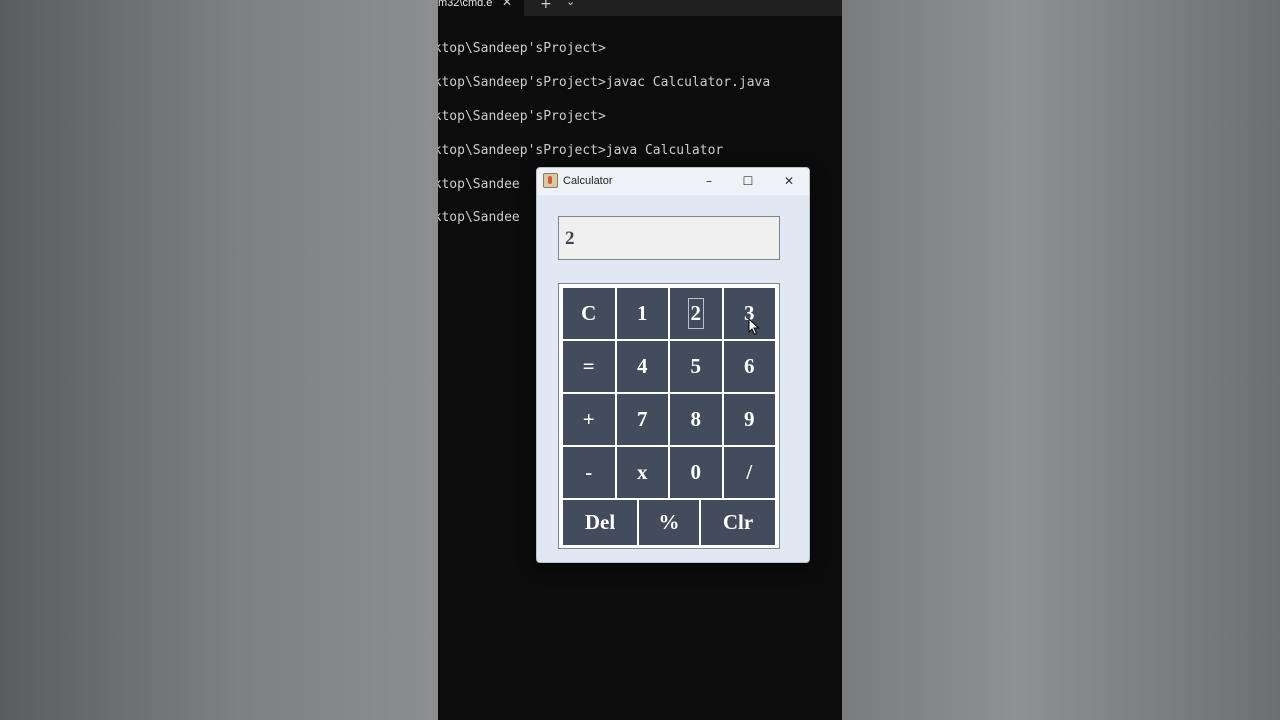  I want to click on key-clr: Clr, so click(738, 522).